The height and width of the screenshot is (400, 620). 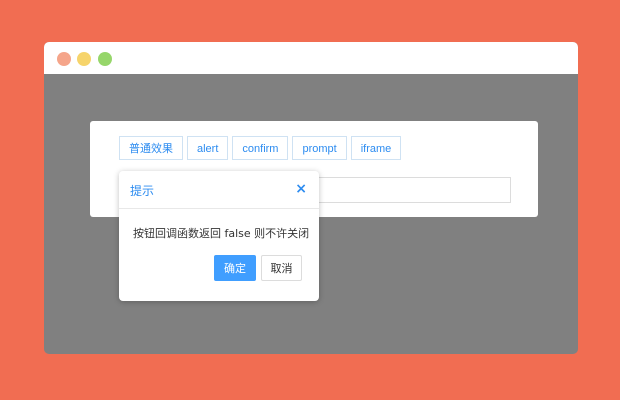 What do you see at coordinates (221, 233) in the screenshot?
I see `dialog-message: 按钮回调函数返回 false 则不许关闭` at bounding box center [221, 233].